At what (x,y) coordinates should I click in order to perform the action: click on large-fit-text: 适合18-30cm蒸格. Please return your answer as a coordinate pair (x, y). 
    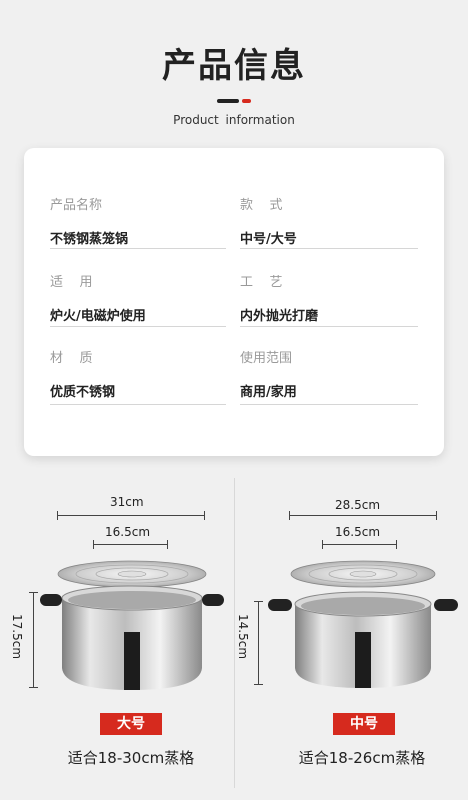
    Looking at the image, I should click on (131, 758).